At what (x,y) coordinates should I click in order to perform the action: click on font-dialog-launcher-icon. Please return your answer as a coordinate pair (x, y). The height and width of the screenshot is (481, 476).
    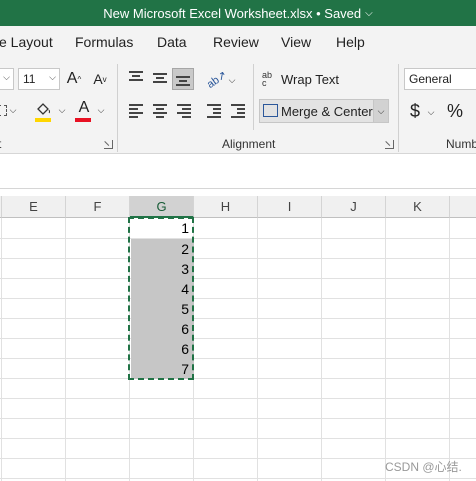
    Looking at the image, I should click on (108, 144).